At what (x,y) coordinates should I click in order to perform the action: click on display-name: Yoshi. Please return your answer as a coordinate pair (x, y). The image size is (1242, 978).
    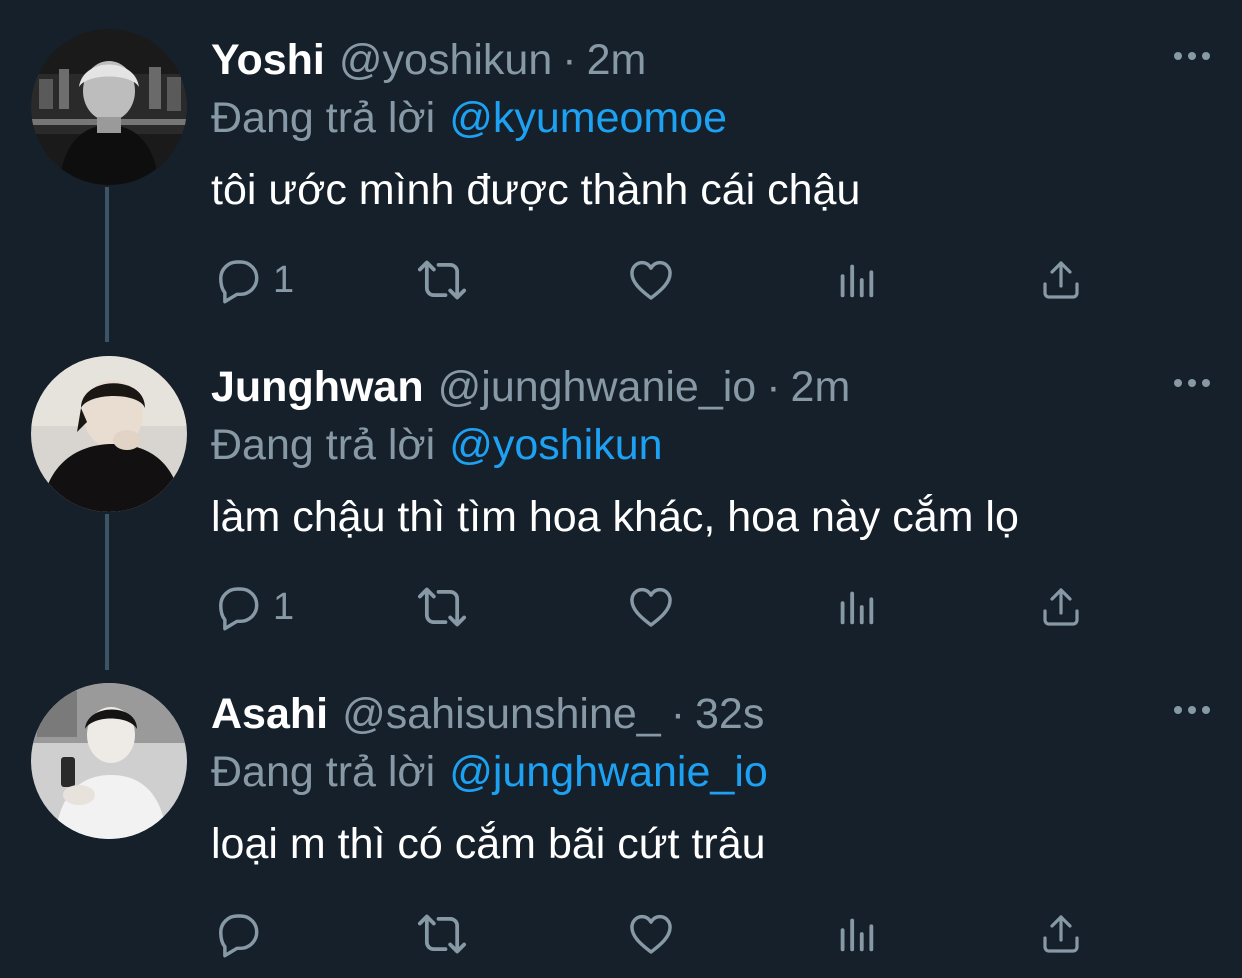
    Looking at the image, I should click on (268, 60).